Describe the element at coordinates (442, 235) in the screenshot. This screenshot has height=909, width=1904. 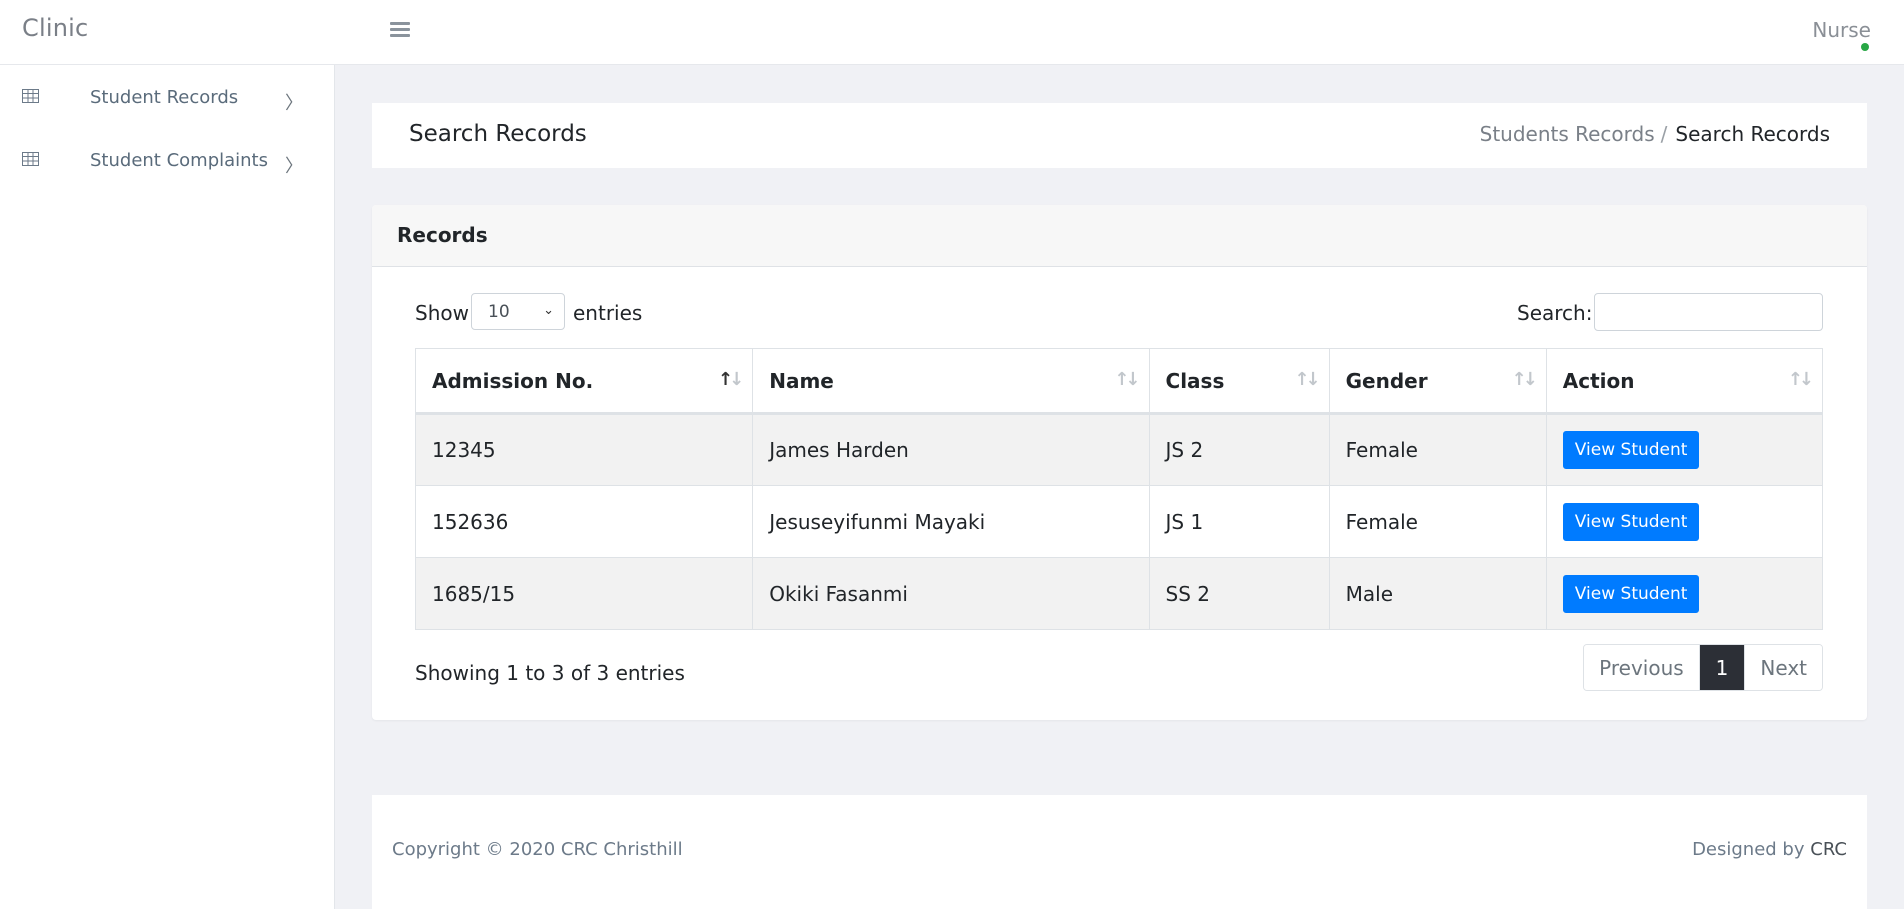
I see `card-title: Records` at that location.